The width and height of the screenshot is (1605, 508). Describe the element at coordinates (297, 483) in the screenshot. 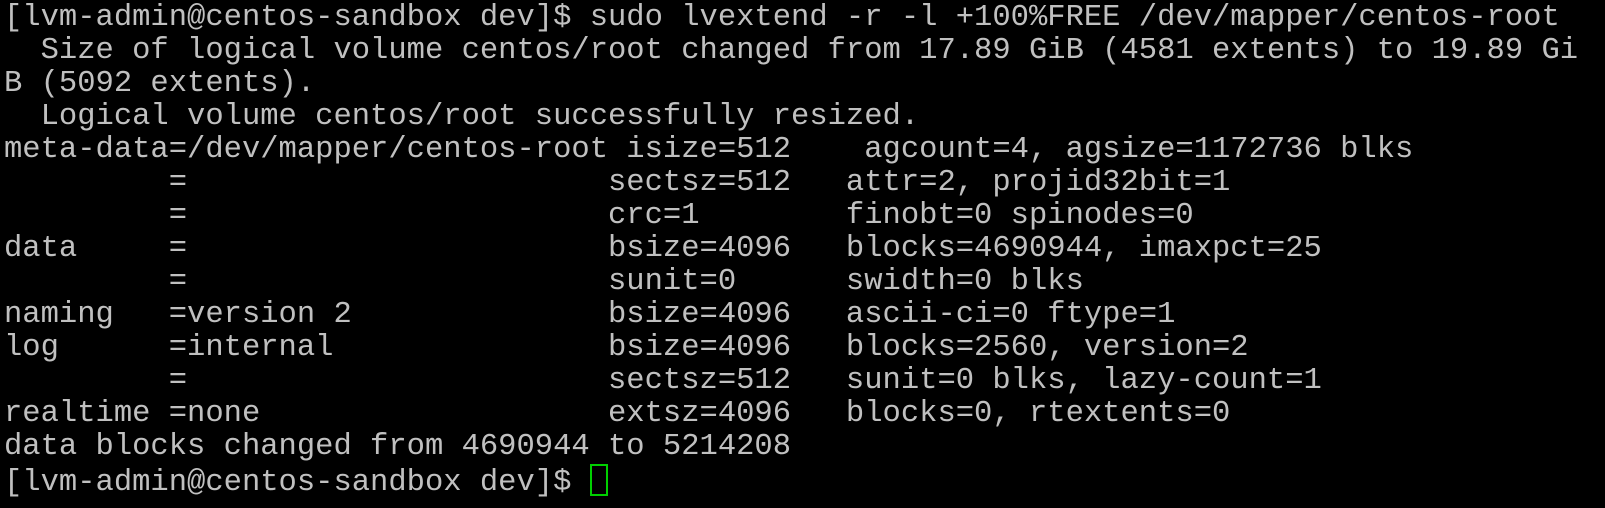

I see `shell-prompt: [lvm-admin@centos-sandbox dev]$` at that location.